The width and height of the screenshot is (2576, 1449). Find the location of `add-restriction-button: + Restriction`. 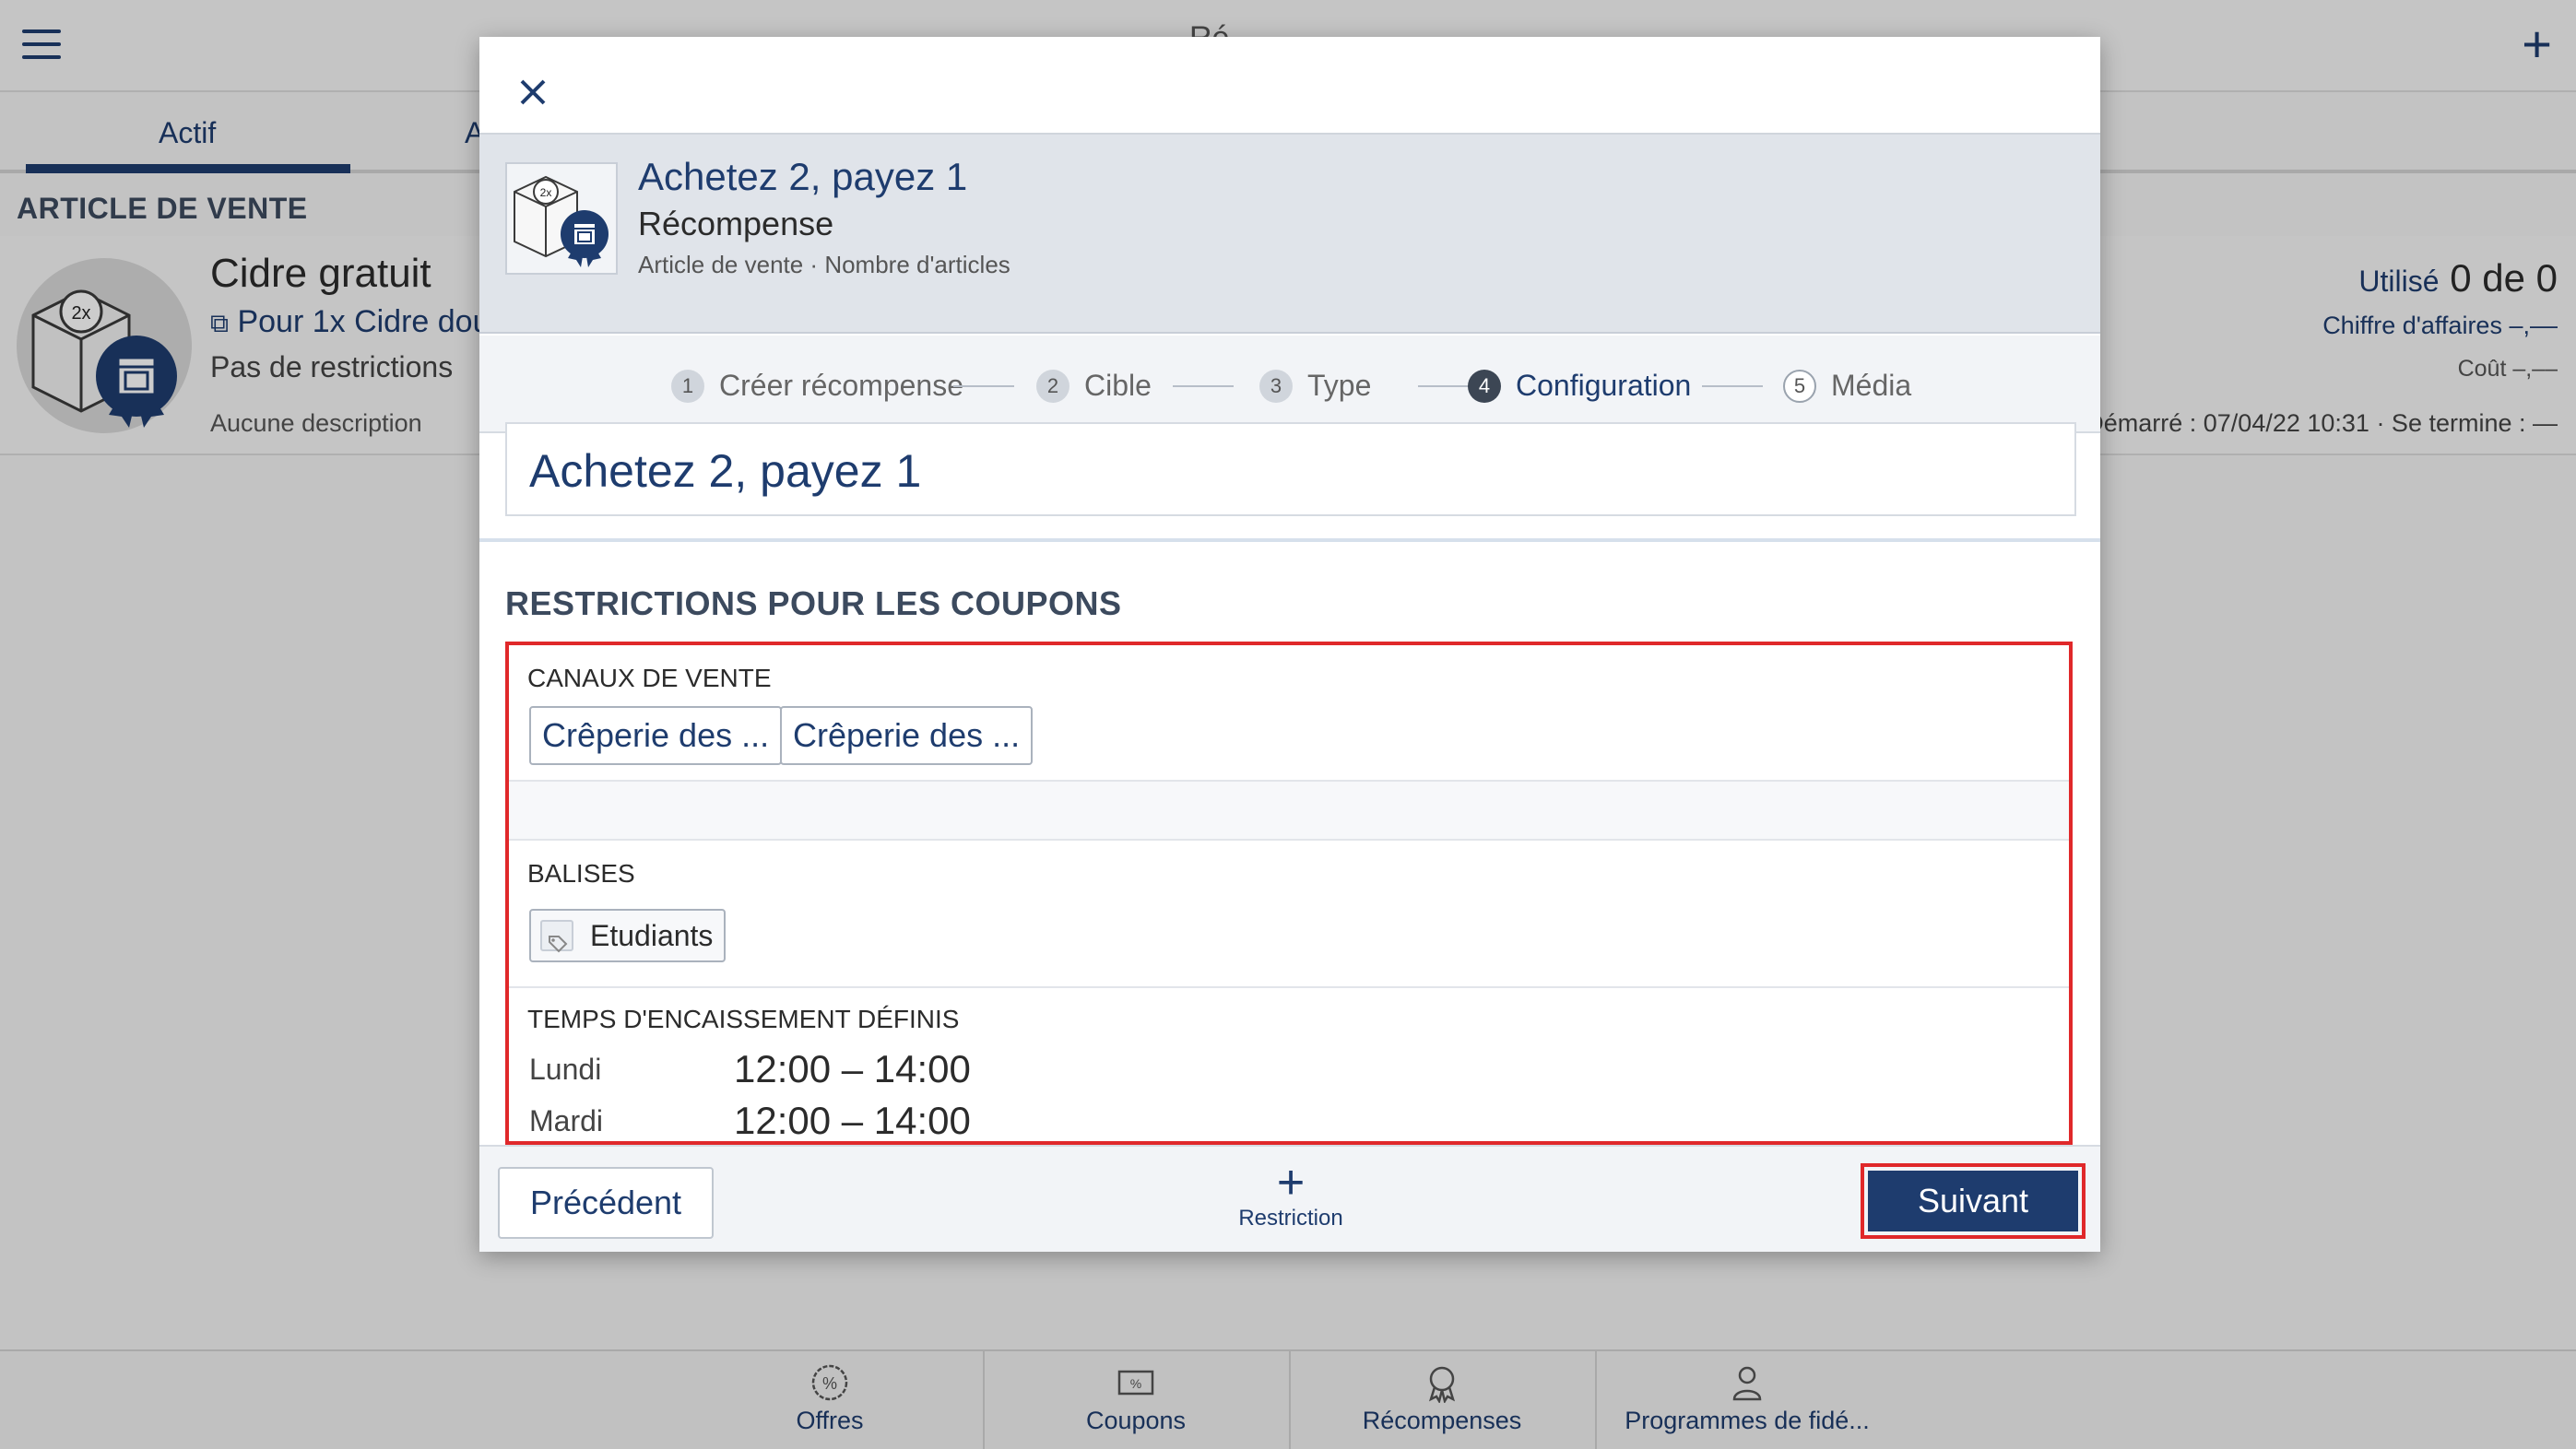

add-restriction-button: + Restriction is located at coordinates (1290, 1200).